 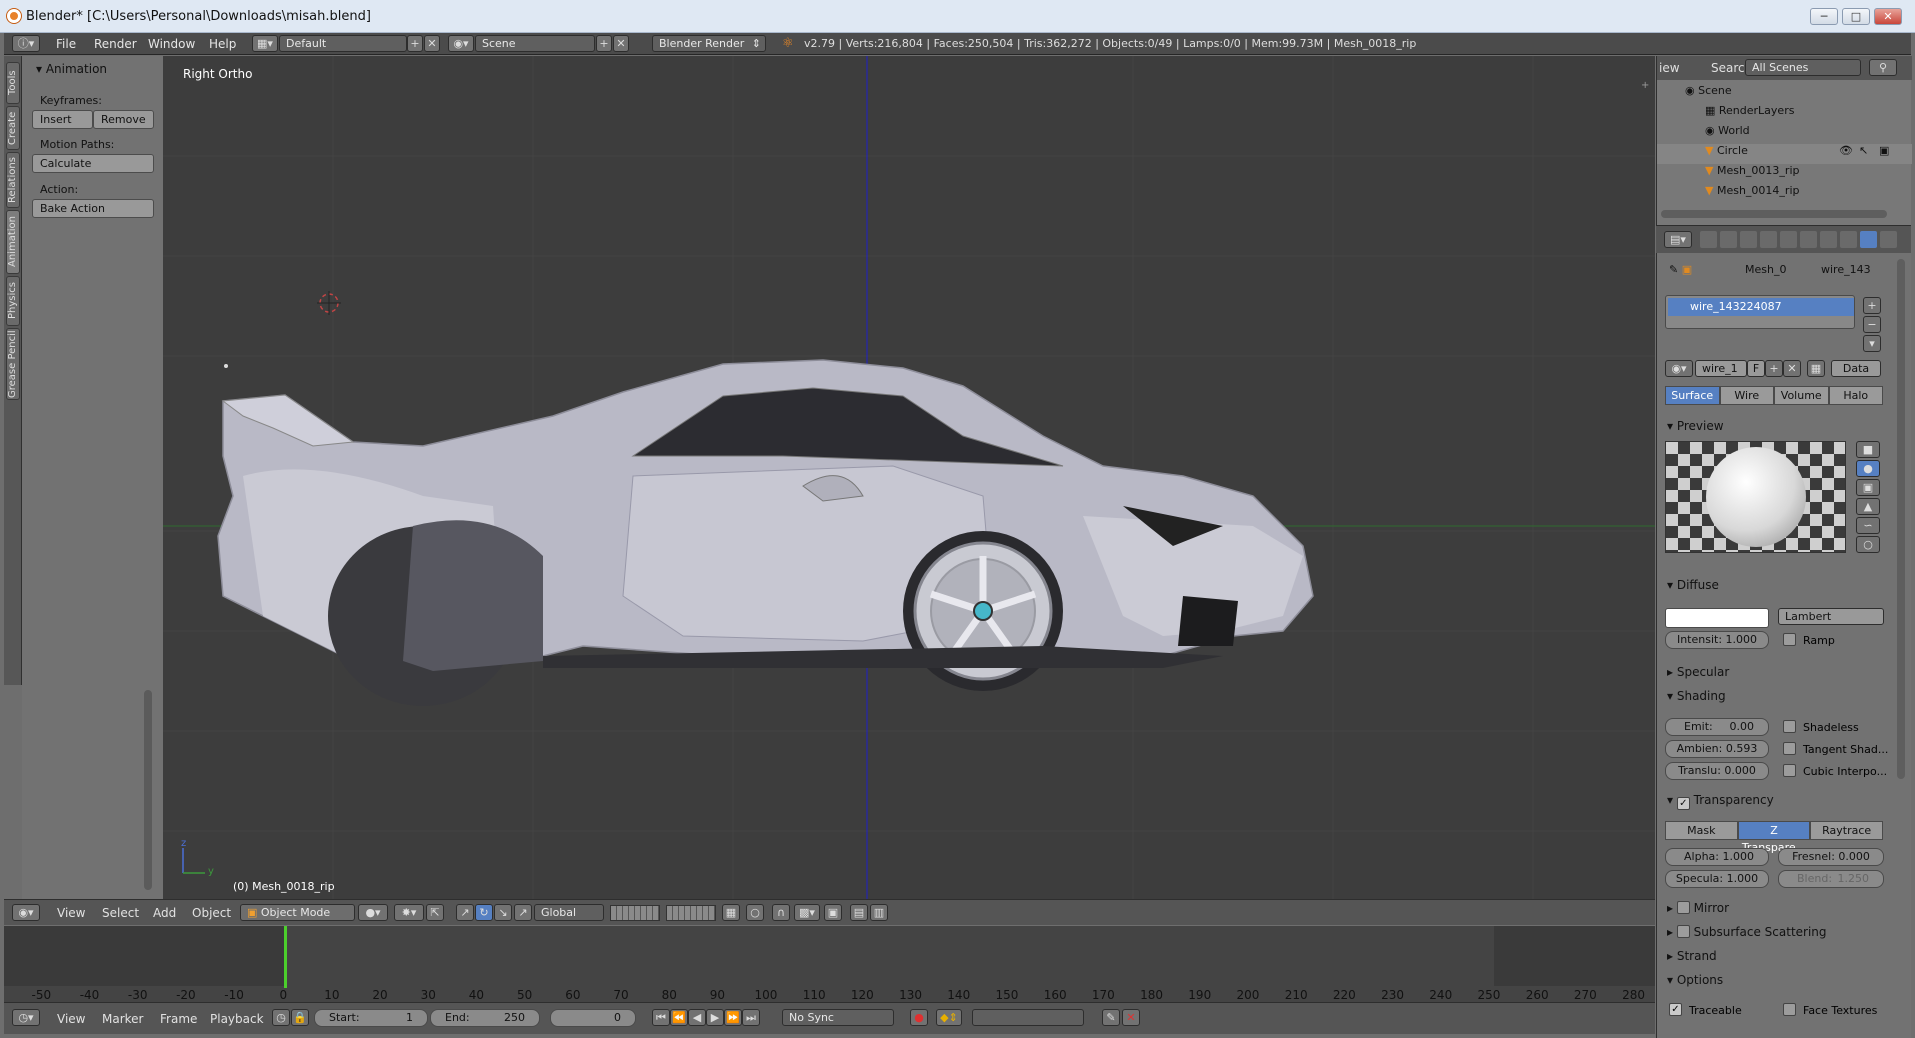 What do you see at coordinates (1884, 150) in the screenshot?
I see `render-camera-icon: ▣` at bounding box center [1884, 150].